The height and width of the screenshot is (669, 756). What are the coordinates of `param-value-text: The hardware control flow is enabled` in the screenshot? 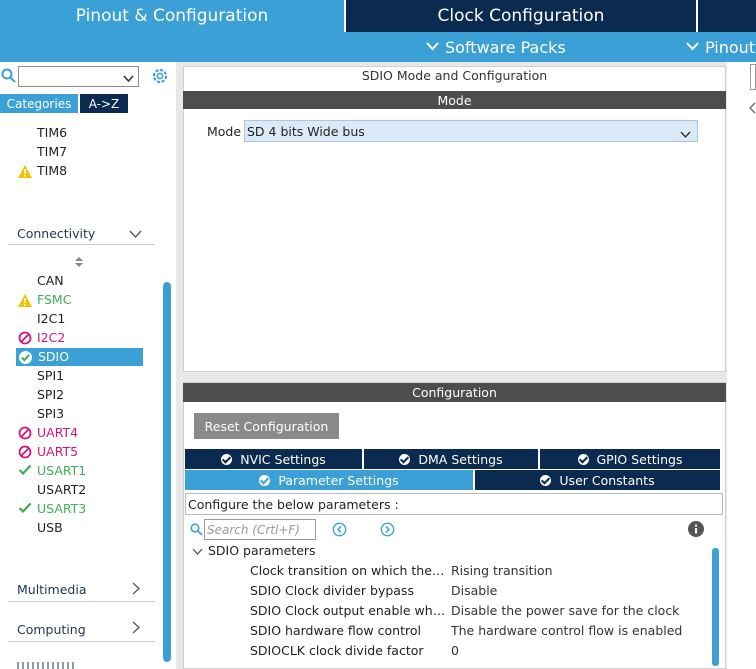 It's located at (567, 630).